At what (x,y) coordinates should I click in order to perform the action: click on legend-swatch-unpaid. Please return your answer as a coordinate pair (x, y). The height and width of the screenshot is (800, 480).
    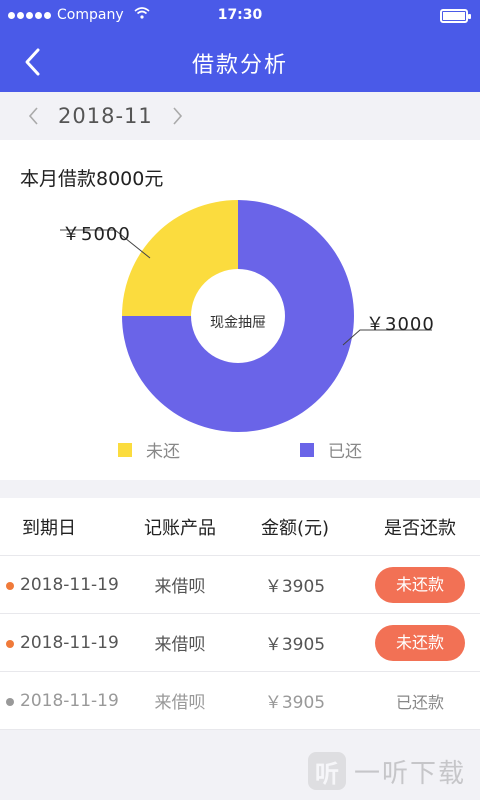
    Looking at the image, I should click on (125, 449).